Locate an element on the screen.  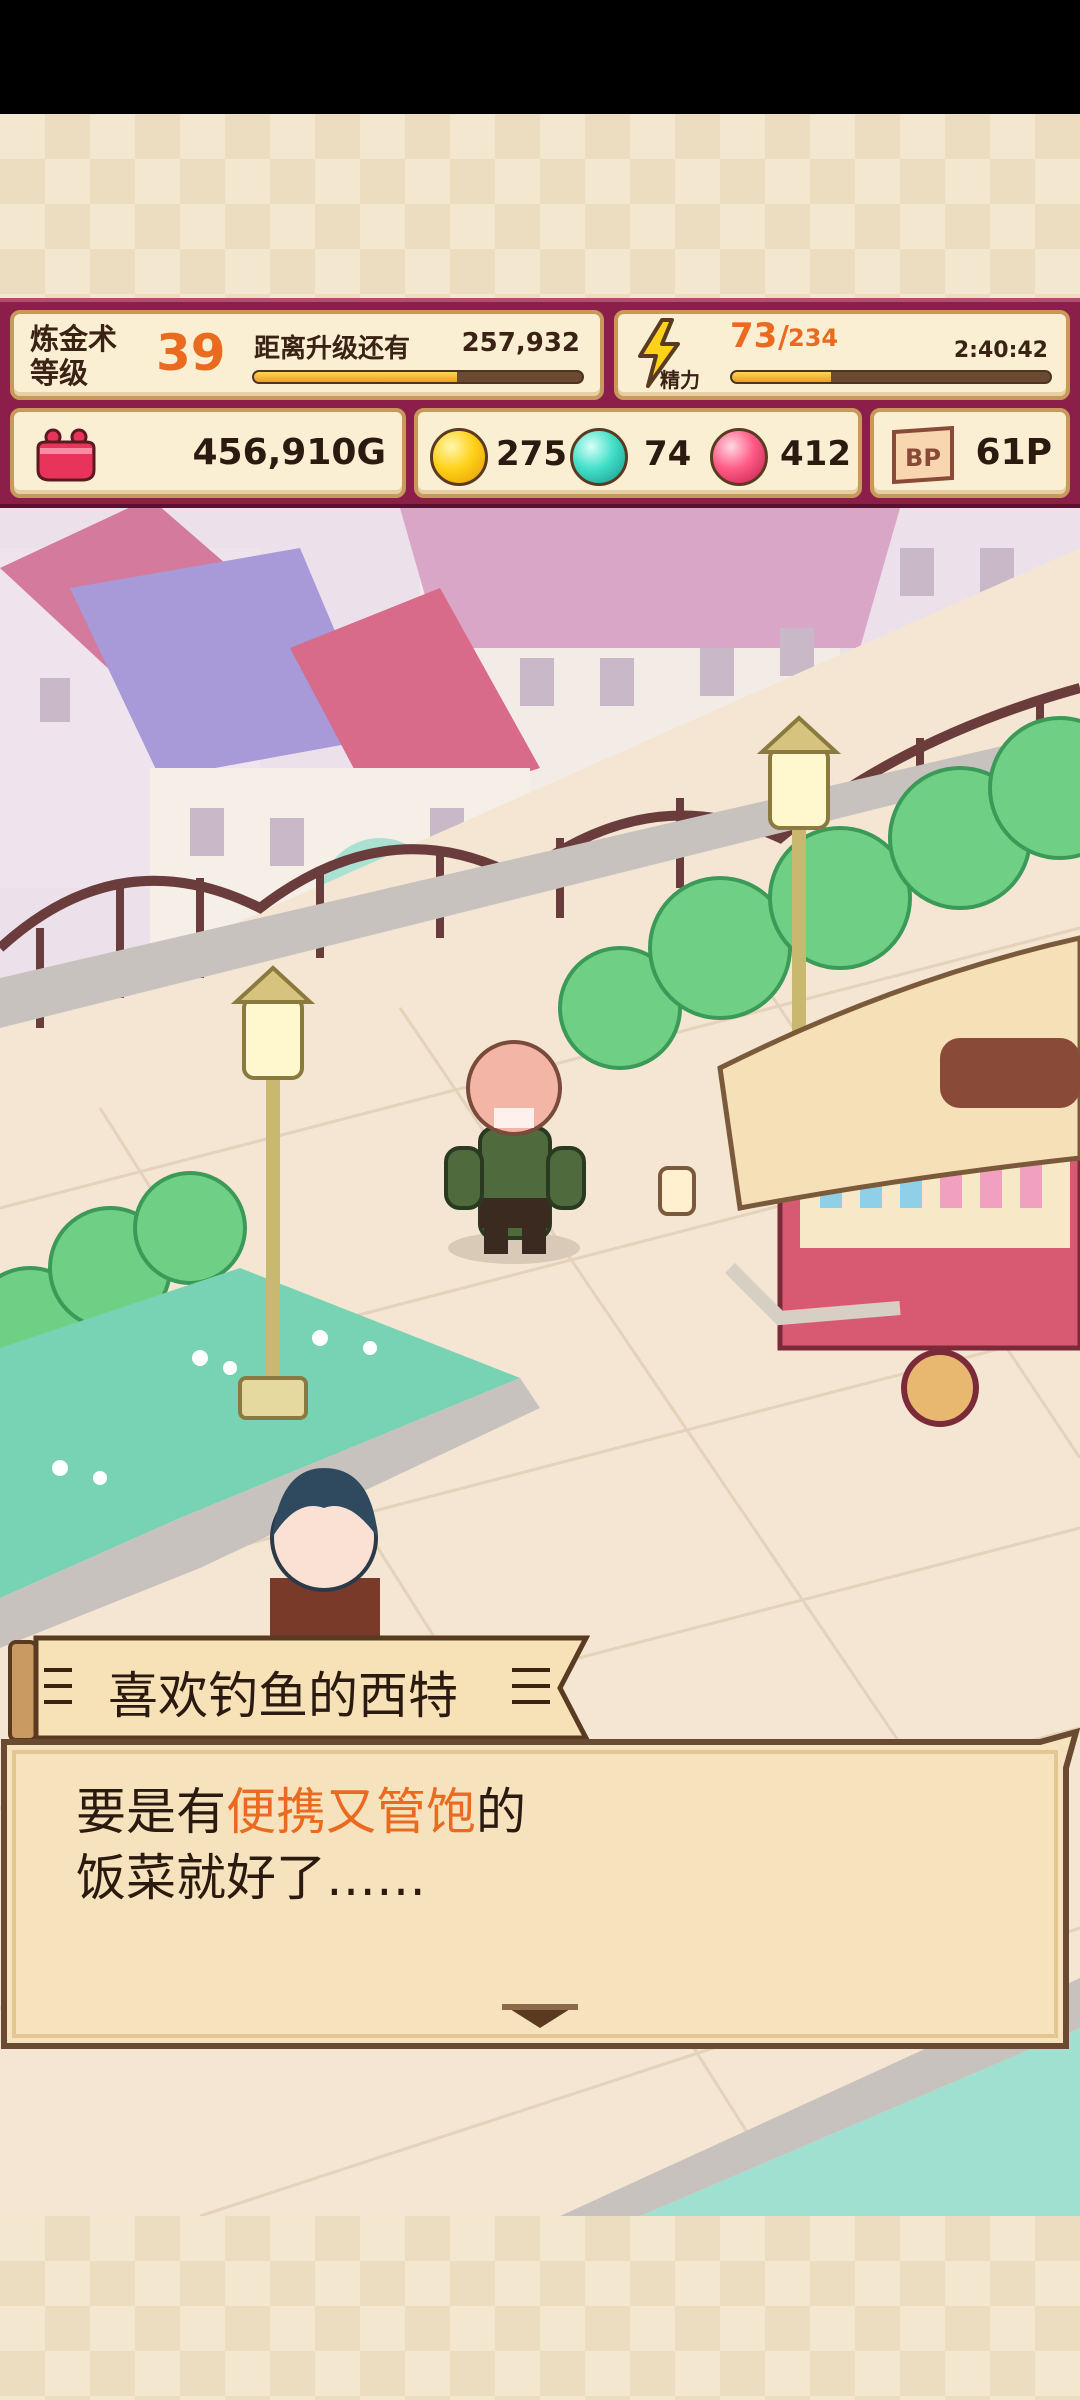
pink-orb-count: 412 is located at coordinates (815, 454).